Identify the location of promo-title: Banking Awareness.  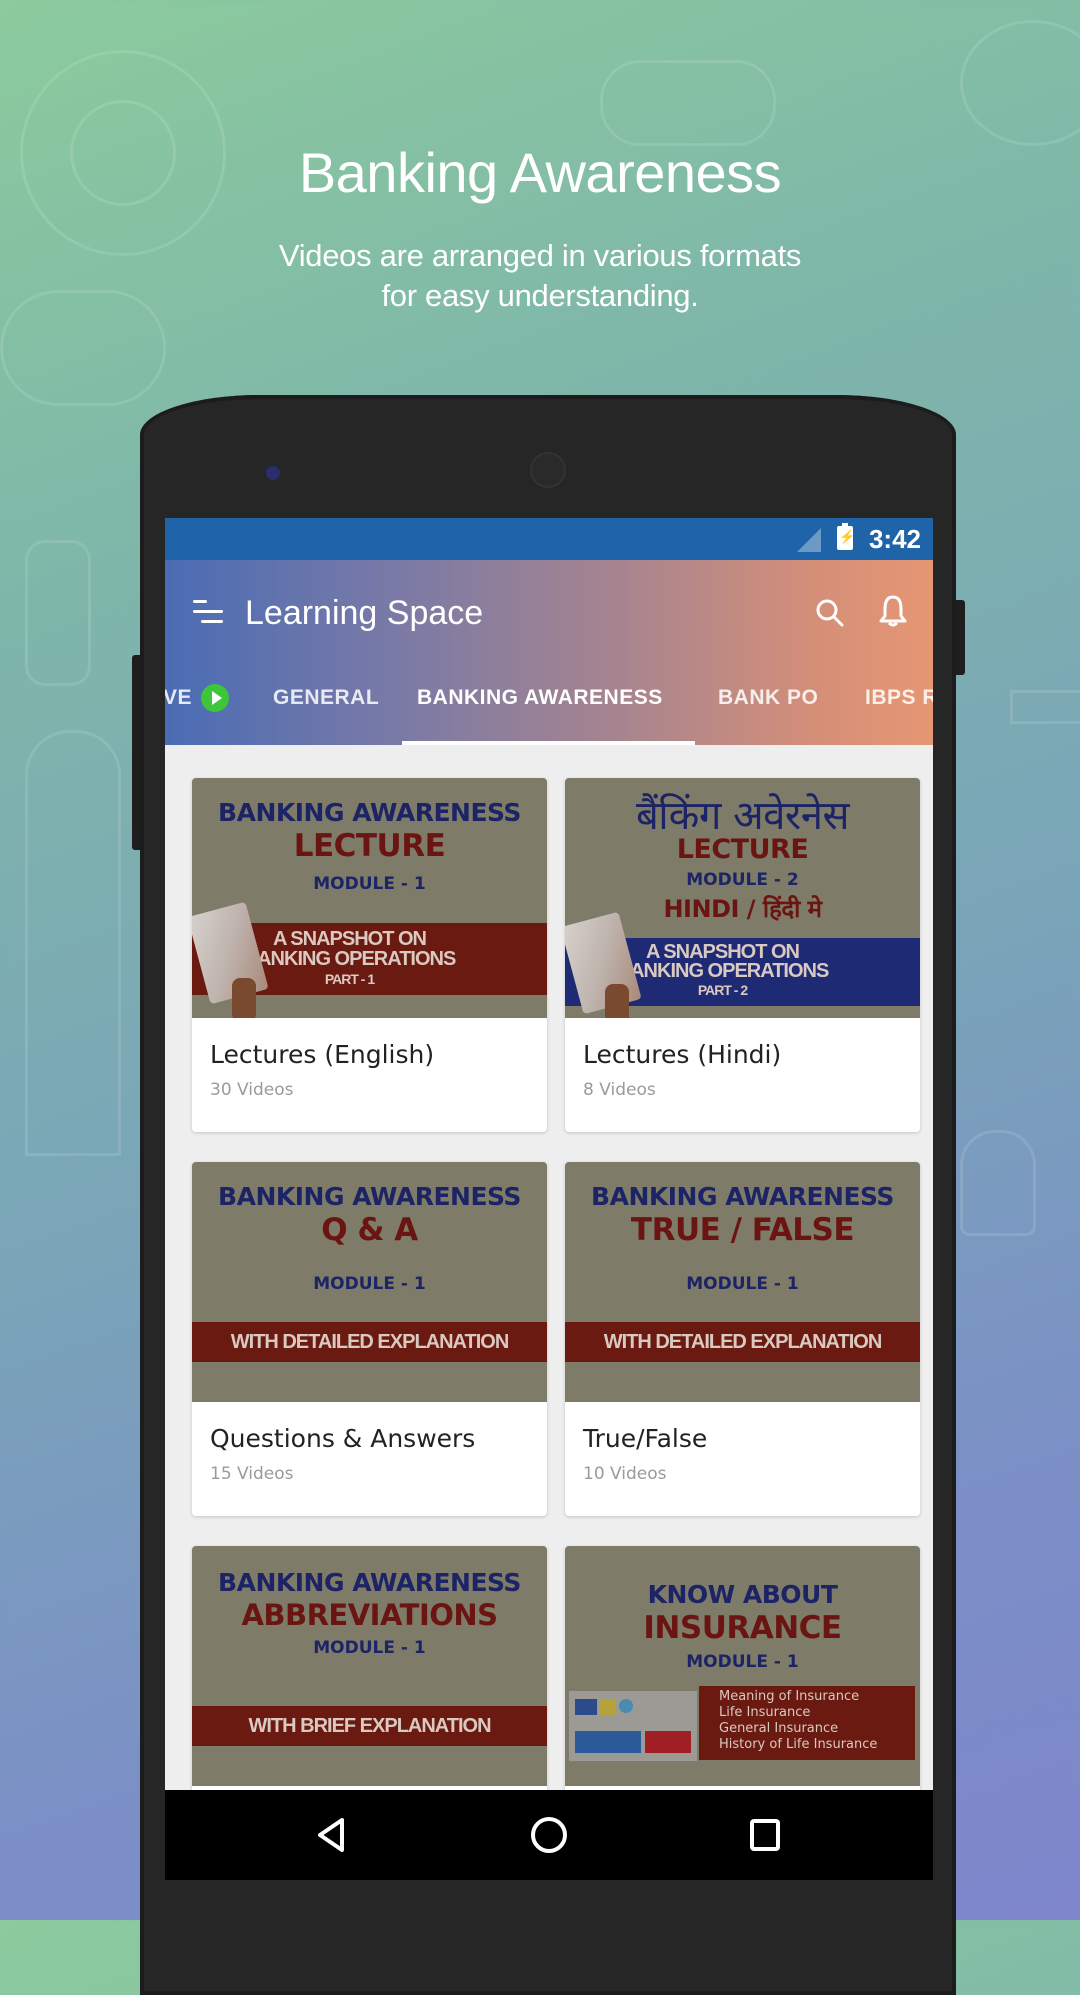
(540, 172).